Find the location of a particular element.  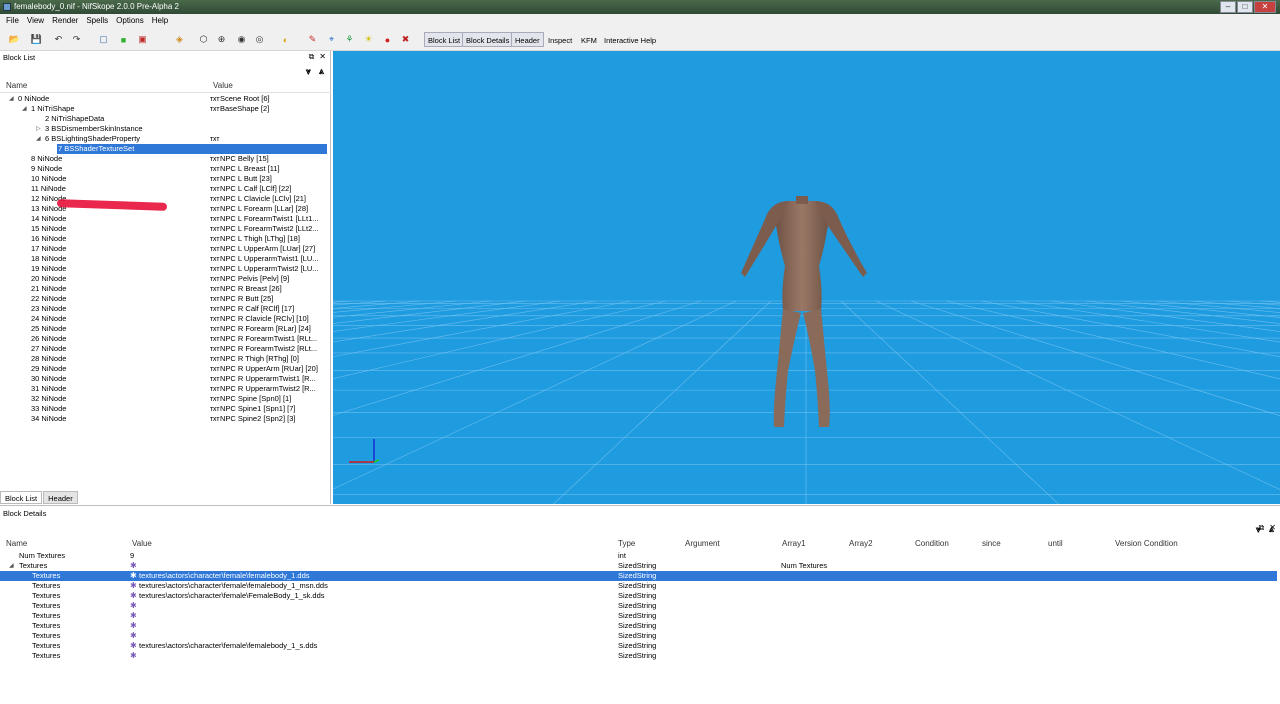

undo-icon: ↶ is located at coordinates (58, 39).